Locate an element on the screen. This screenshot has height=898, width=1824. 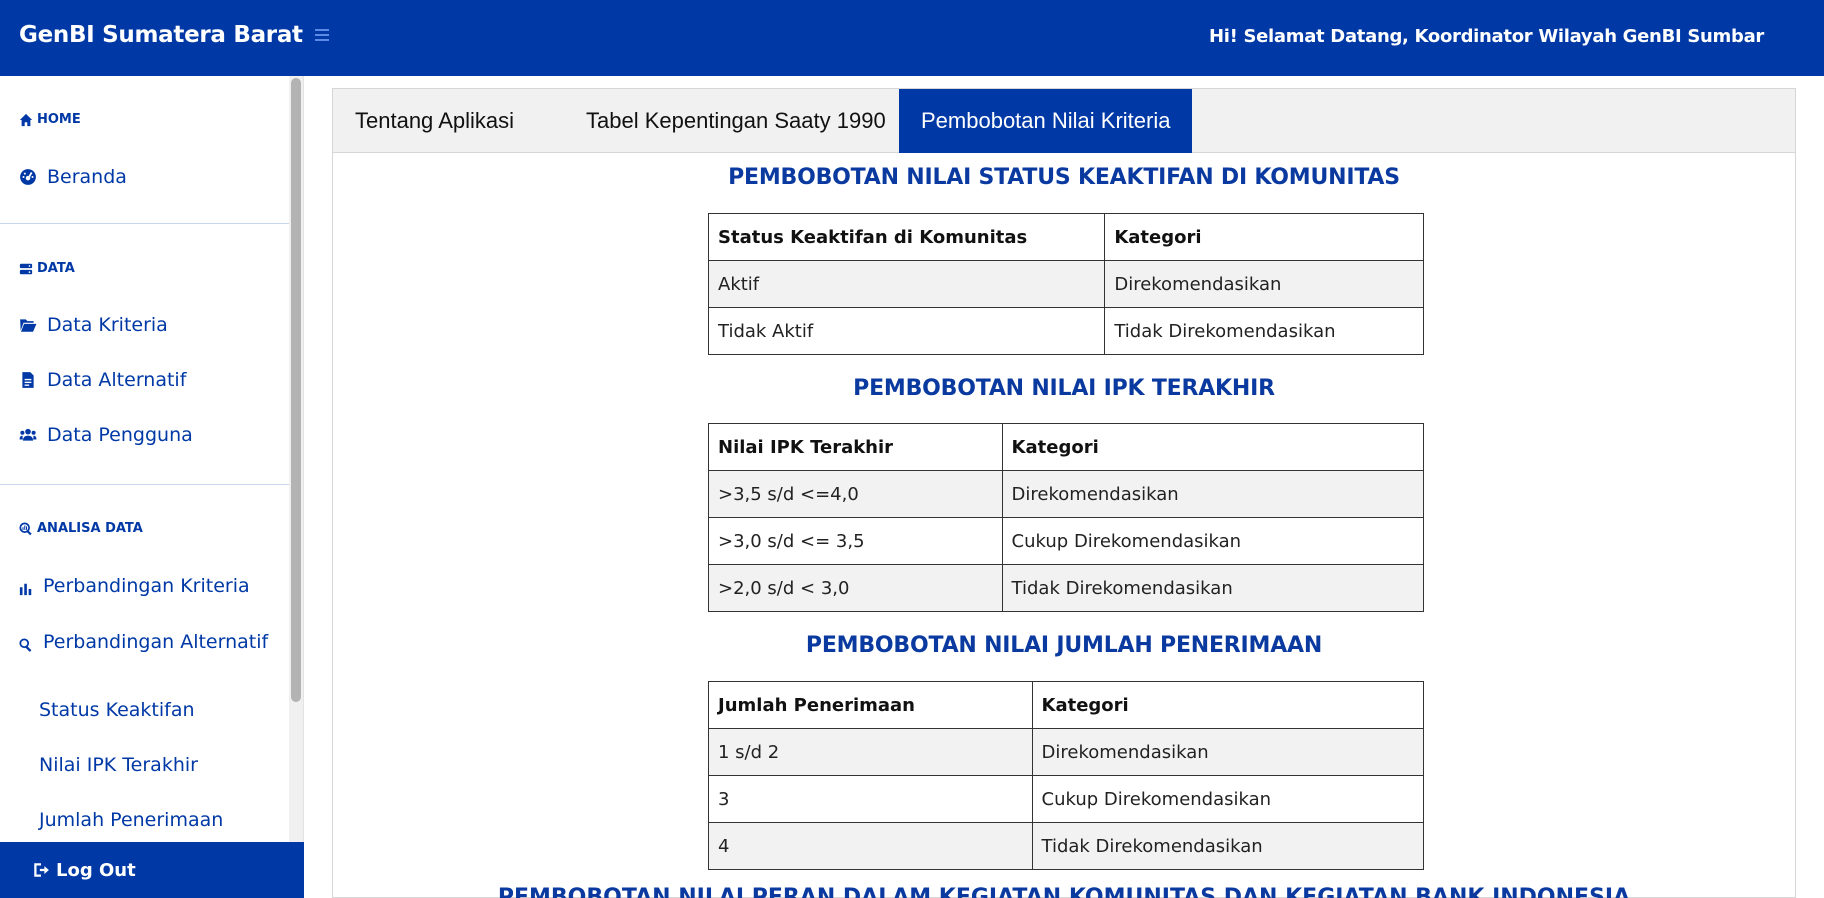
search-chart-icon is located at coordinates (26, 528).